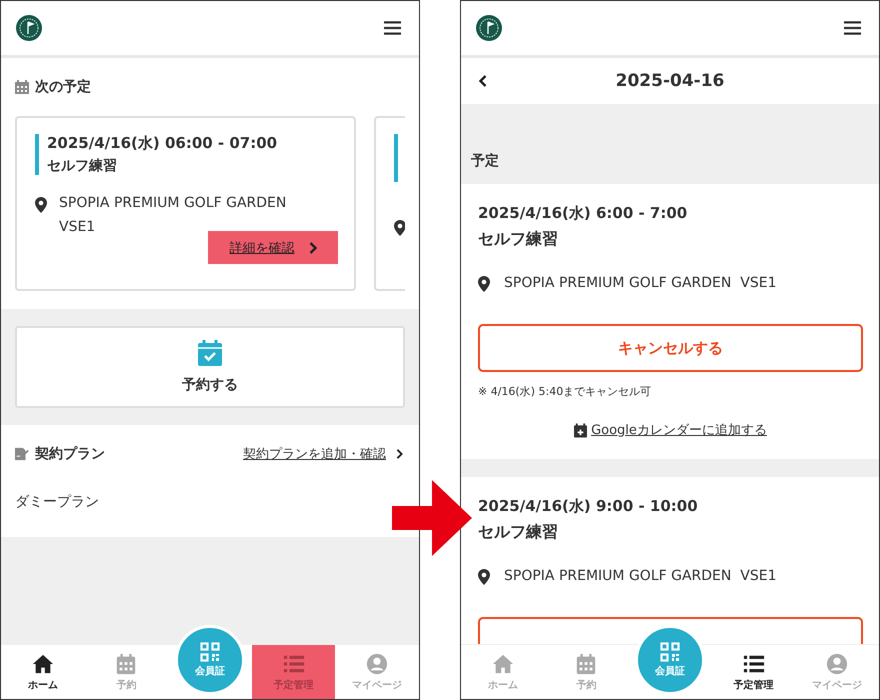 This screenshot has width=880, height=700. I want to click on schedule-title: セルフ練習, so click(82, 166).